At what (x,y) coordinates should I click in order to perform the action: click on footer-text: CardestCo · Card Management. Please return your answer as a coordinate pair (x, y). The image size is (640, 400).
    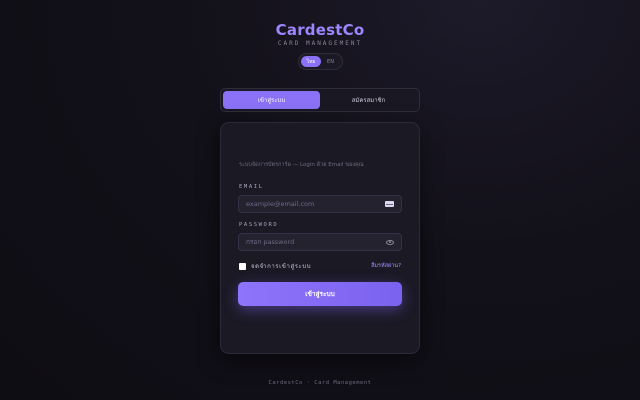
    Looking at the image, I should click on (320, 383).